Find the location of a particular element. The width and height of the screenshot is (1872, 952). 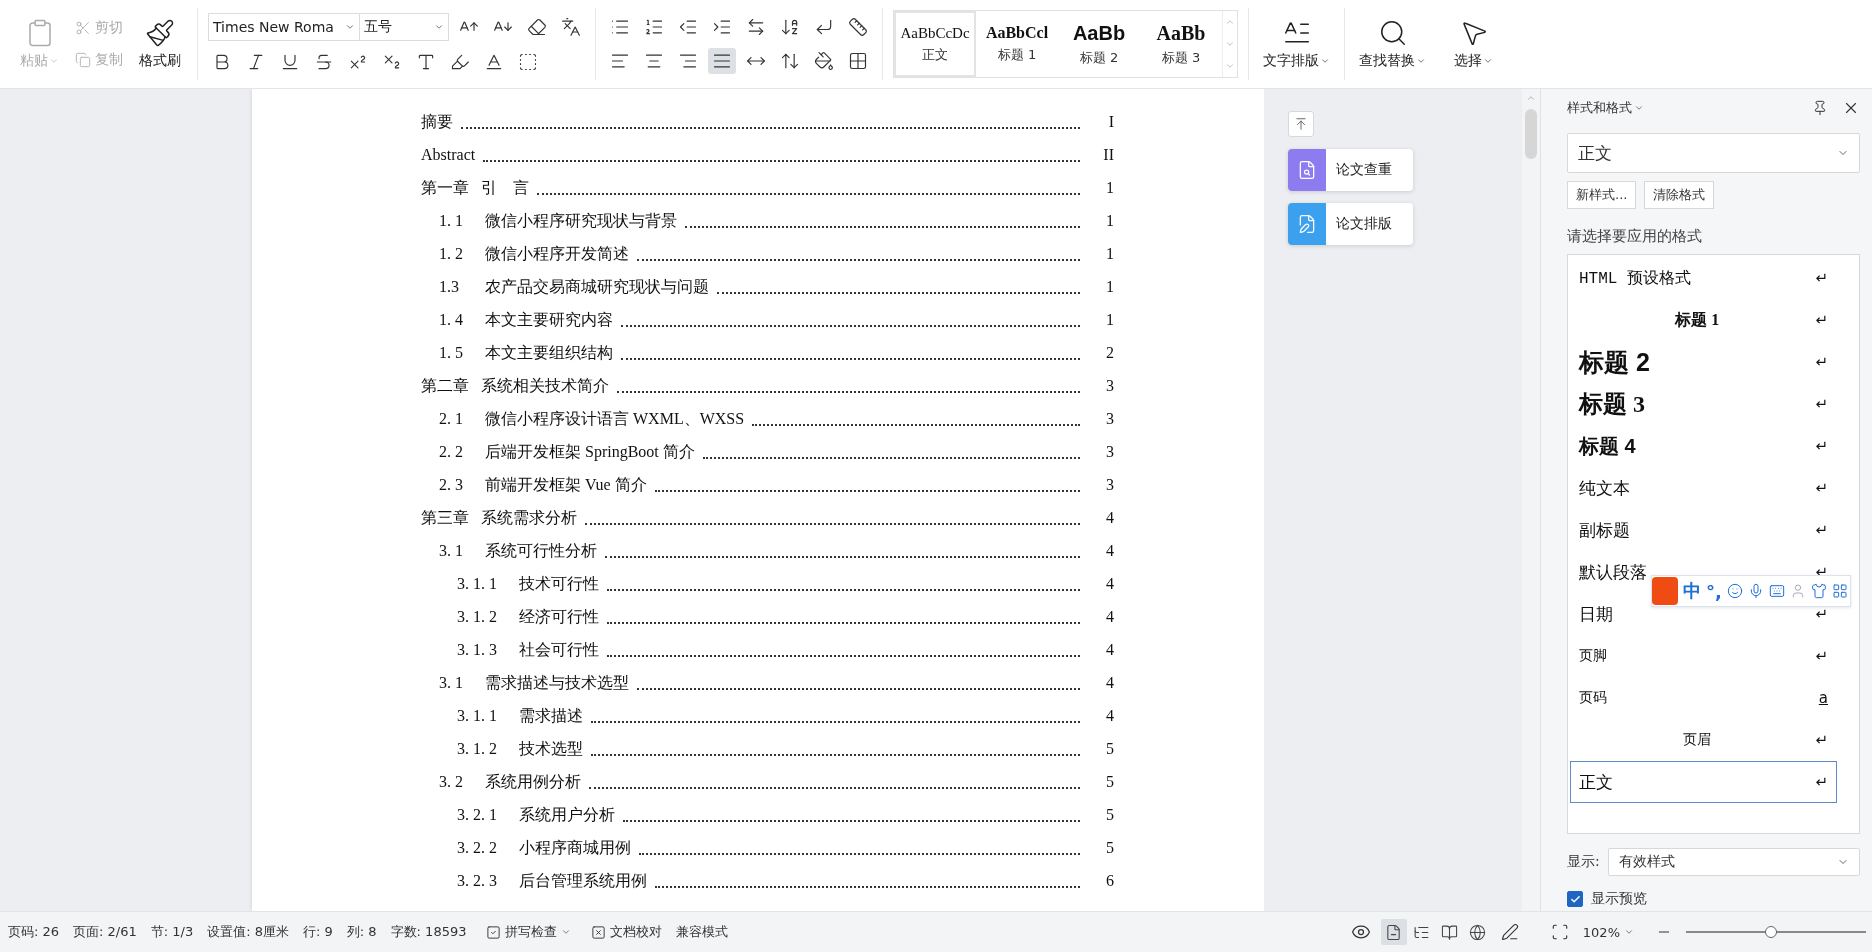

toc-number: 1. 5 is located at coordinates (451, 353).